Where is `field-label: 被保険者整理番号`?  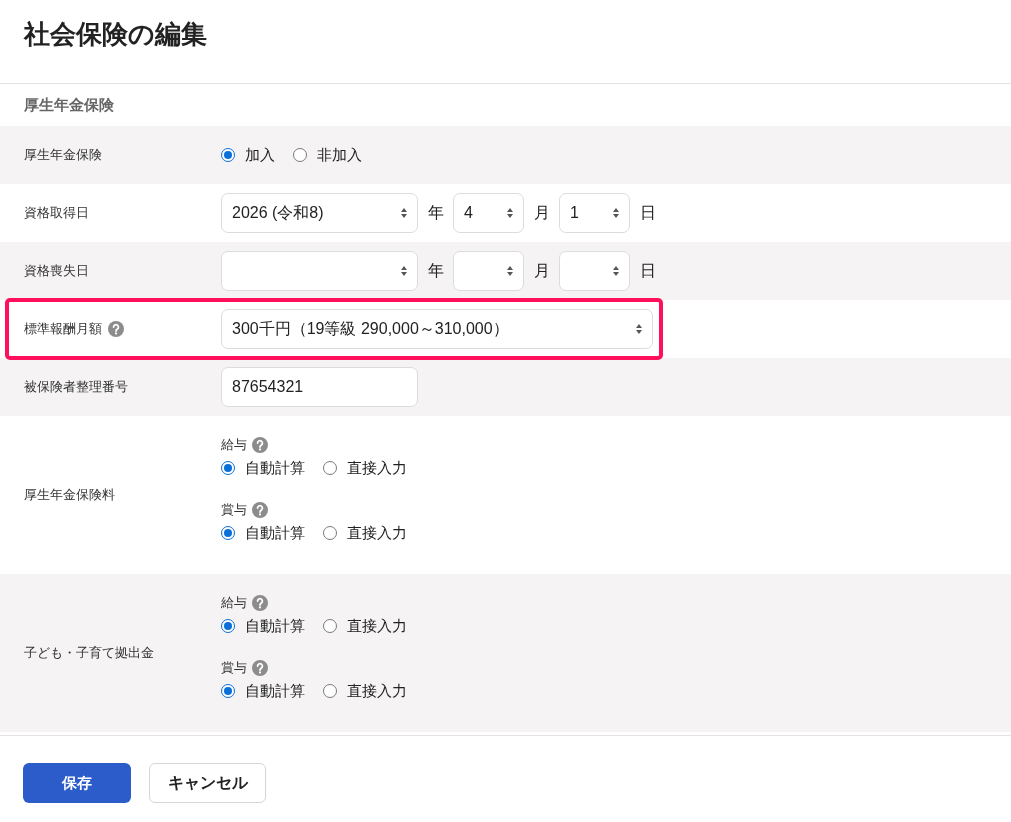
field-label: 被保険者整理番号 is located at coordinates (76, 387).